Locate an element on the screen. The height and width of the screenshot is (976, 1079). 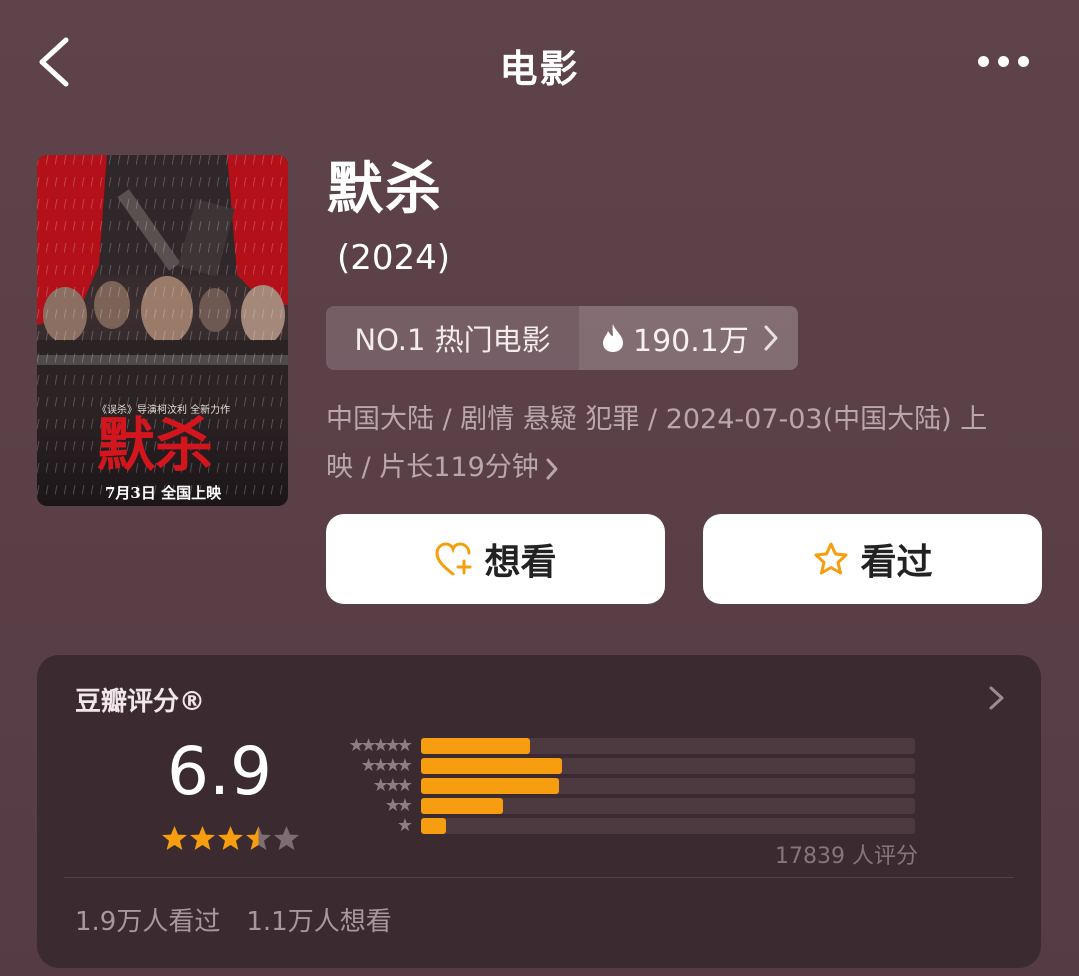
meta-line-1: 中国大陆 / 剧情 悬疑 犯罪 / 2024-07-03(中国大陆) 上 is located at coordinates (657, 419).